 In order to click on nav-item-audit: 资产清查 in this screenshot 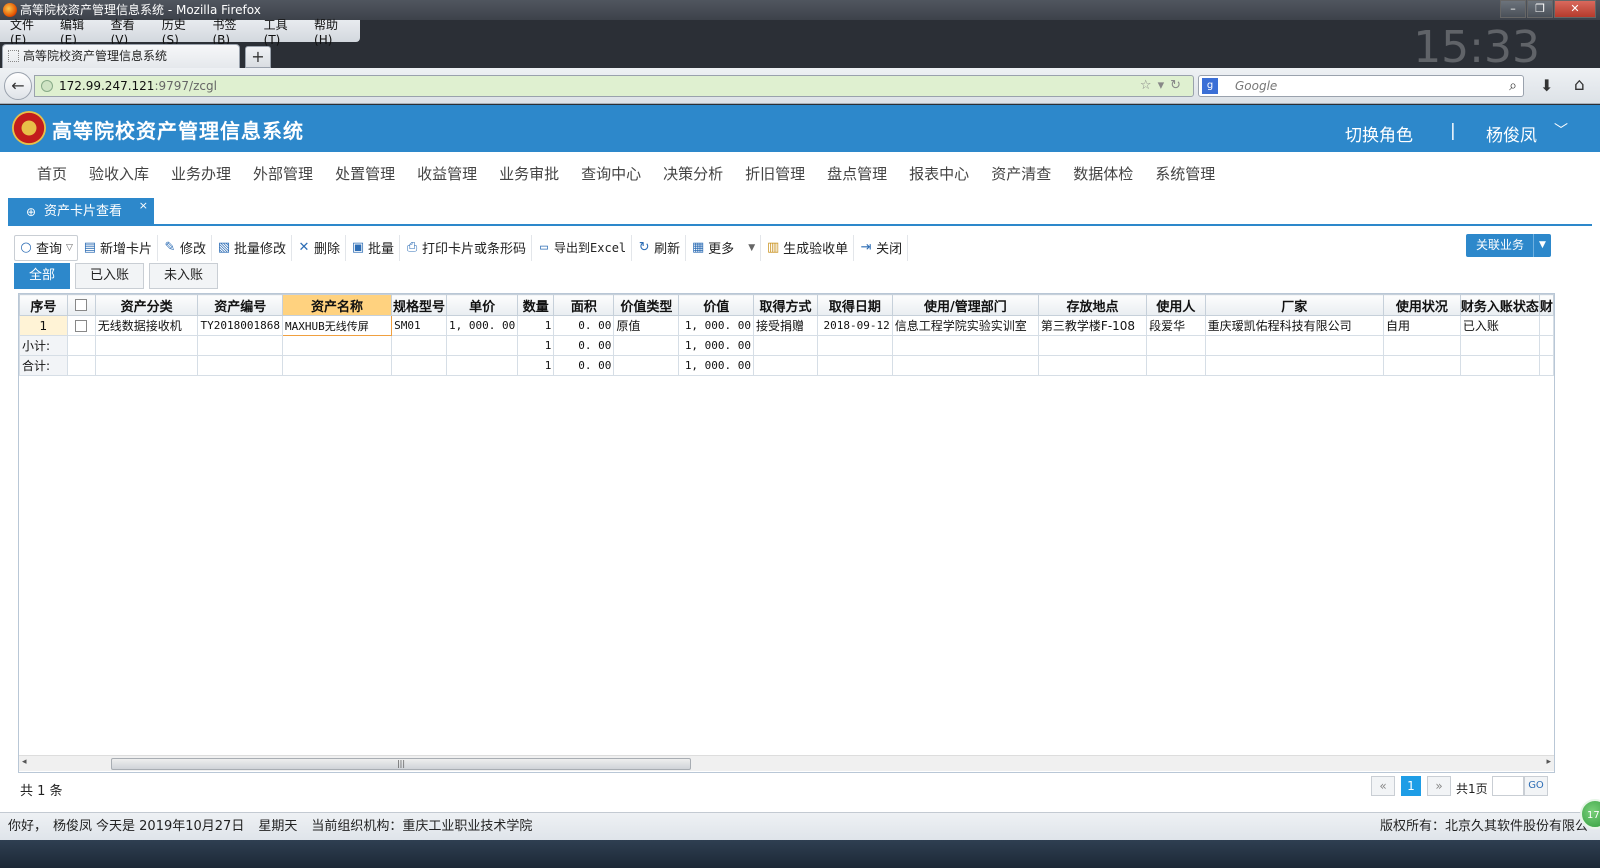, I will do `click(1021, 173)`.